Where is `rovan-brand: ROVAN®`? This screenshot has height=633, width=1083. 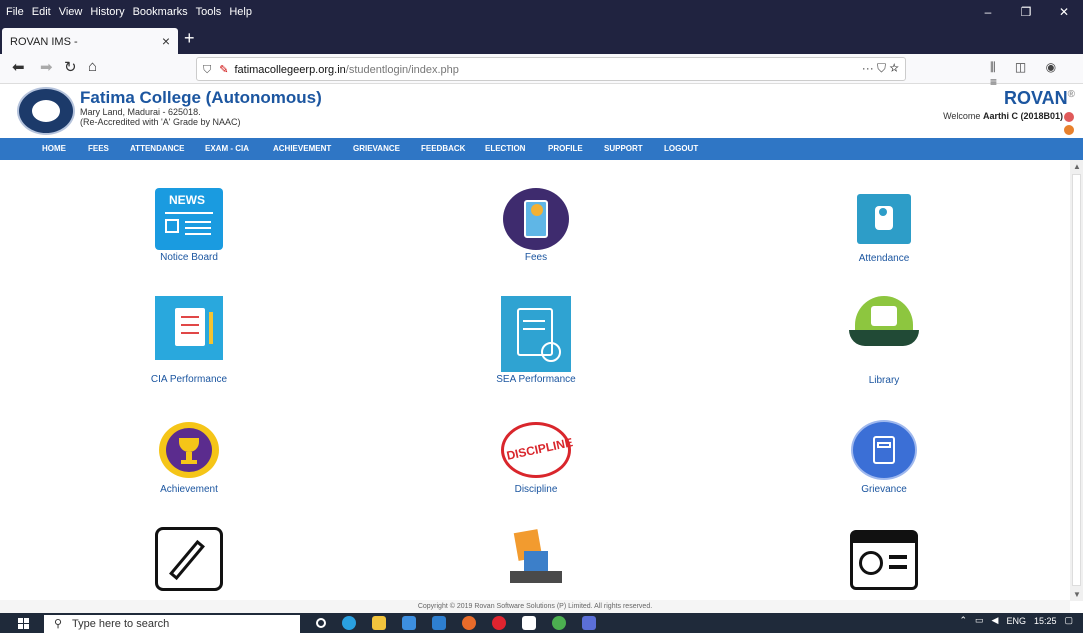
rovan-brand: ROVAN® is located at coordinates (1039, 98).